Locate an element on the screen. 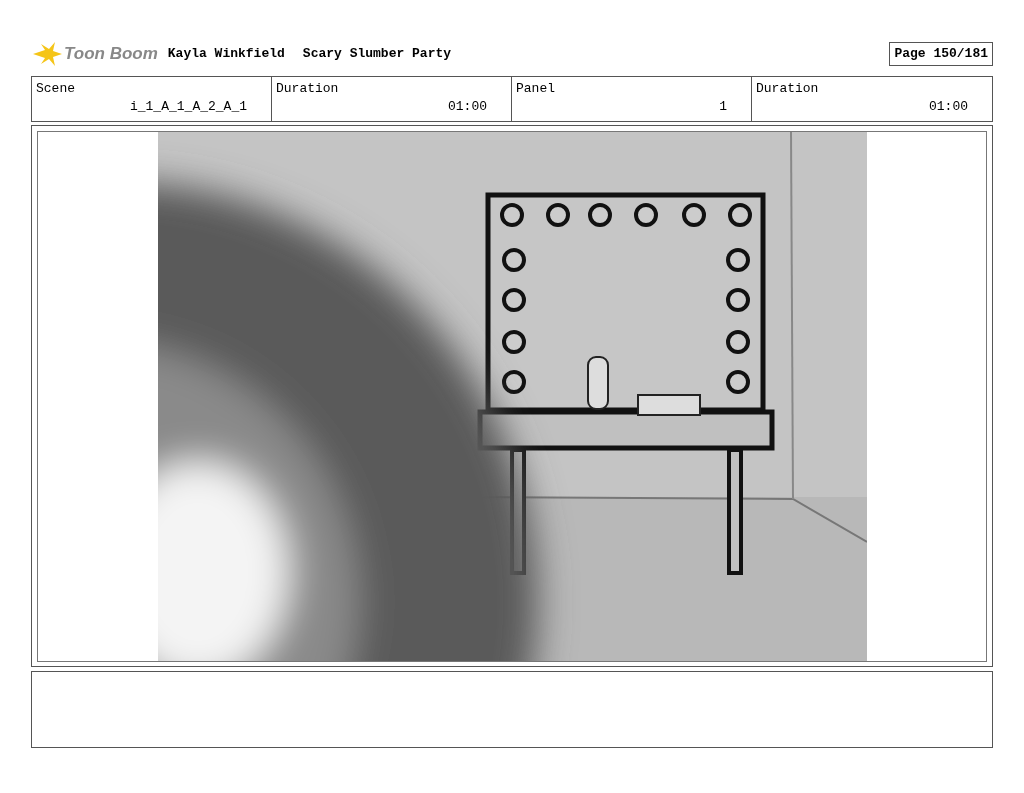 This screenshot has height=793, width=1024. info-value: i_1_A_1_A_2_A_1 is located at coordinates (188, 107).